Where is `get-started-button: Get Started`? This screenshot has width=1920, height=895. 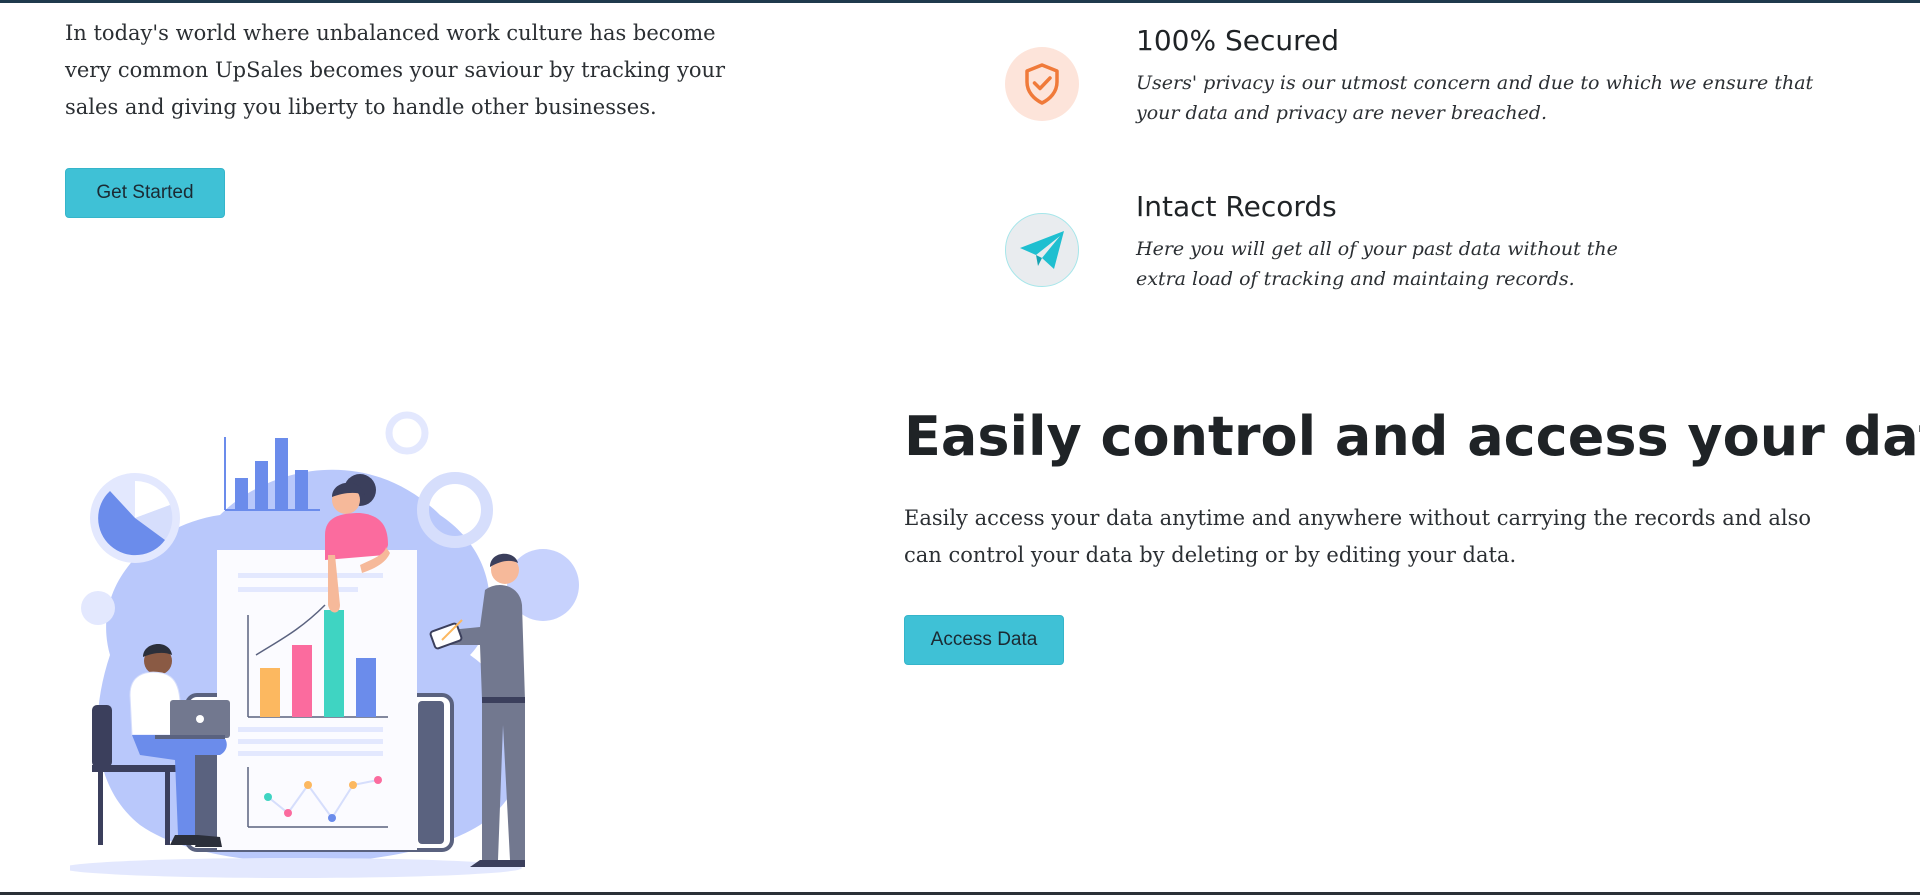
get-started-button: Get Started is located at coordinates (145, 193).